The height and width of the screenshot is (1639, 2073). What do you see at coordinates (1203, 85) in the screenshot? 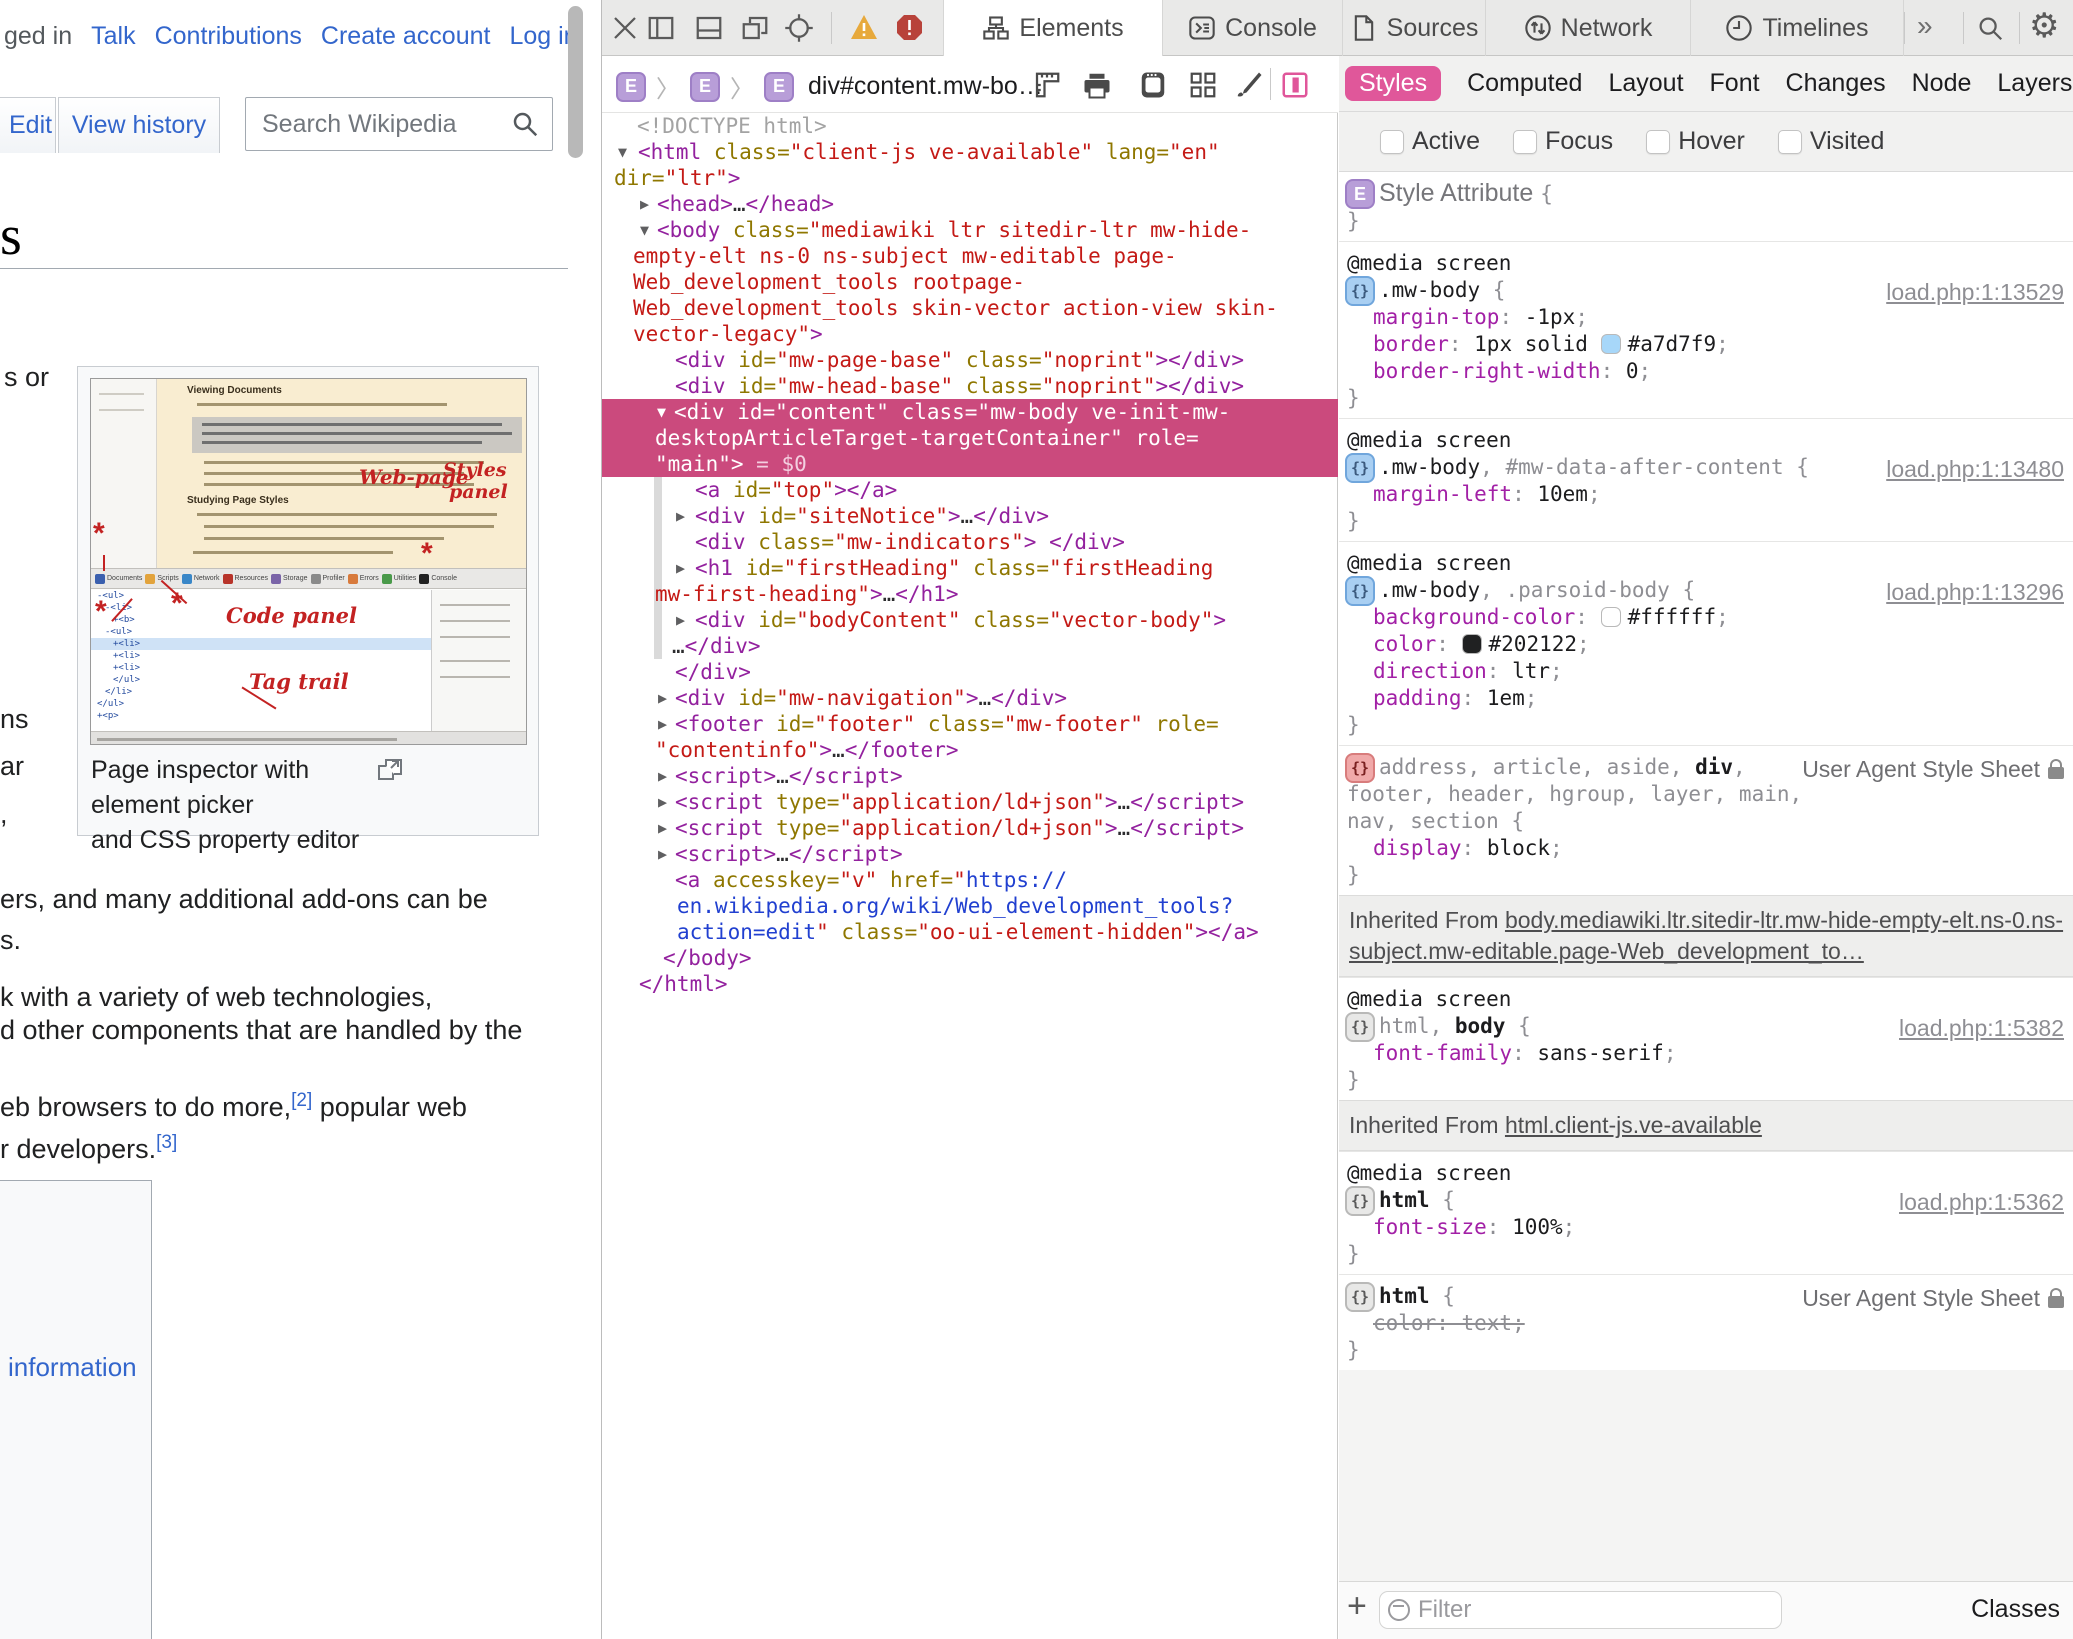
I see `grid-overlay-icon` at bounding box center [1203, 85].